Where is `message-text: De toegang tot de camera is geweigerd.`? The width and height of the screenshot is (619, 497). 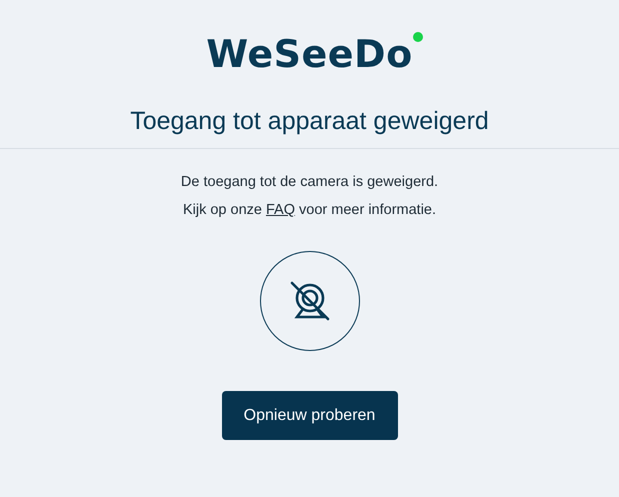 message-text: De toegang tot de camera is geweigerd. is located at coordinates (309, 182).